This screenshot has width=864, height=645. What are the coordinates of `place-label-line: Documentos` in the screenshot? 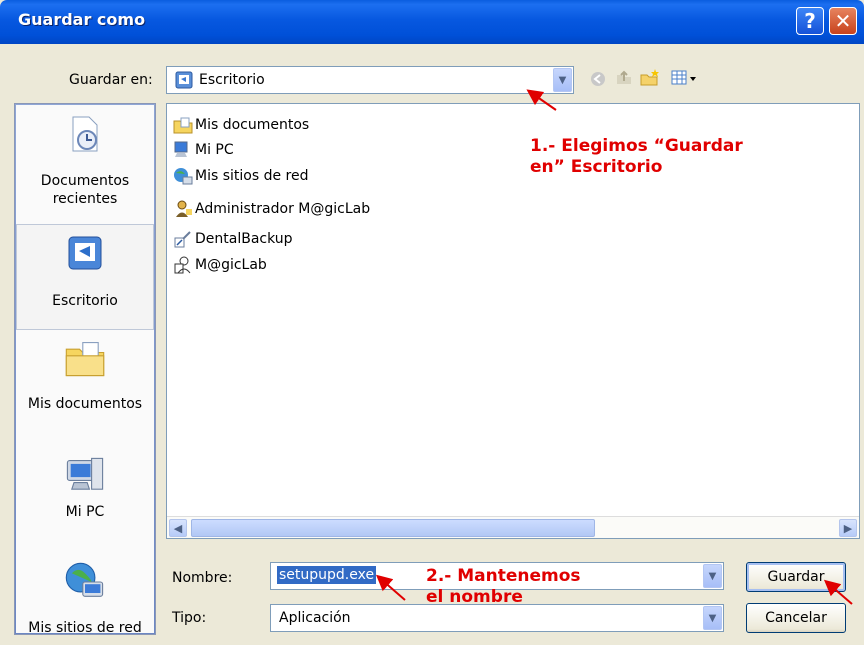 It's located at (85, 181).